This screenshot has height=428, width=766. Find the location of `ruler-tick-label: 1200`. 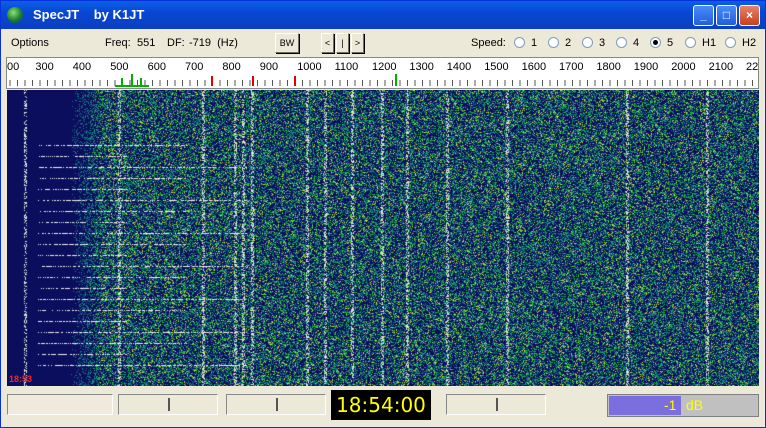

ruler-tick-label: 1200 is located at coordinates (384, 67).